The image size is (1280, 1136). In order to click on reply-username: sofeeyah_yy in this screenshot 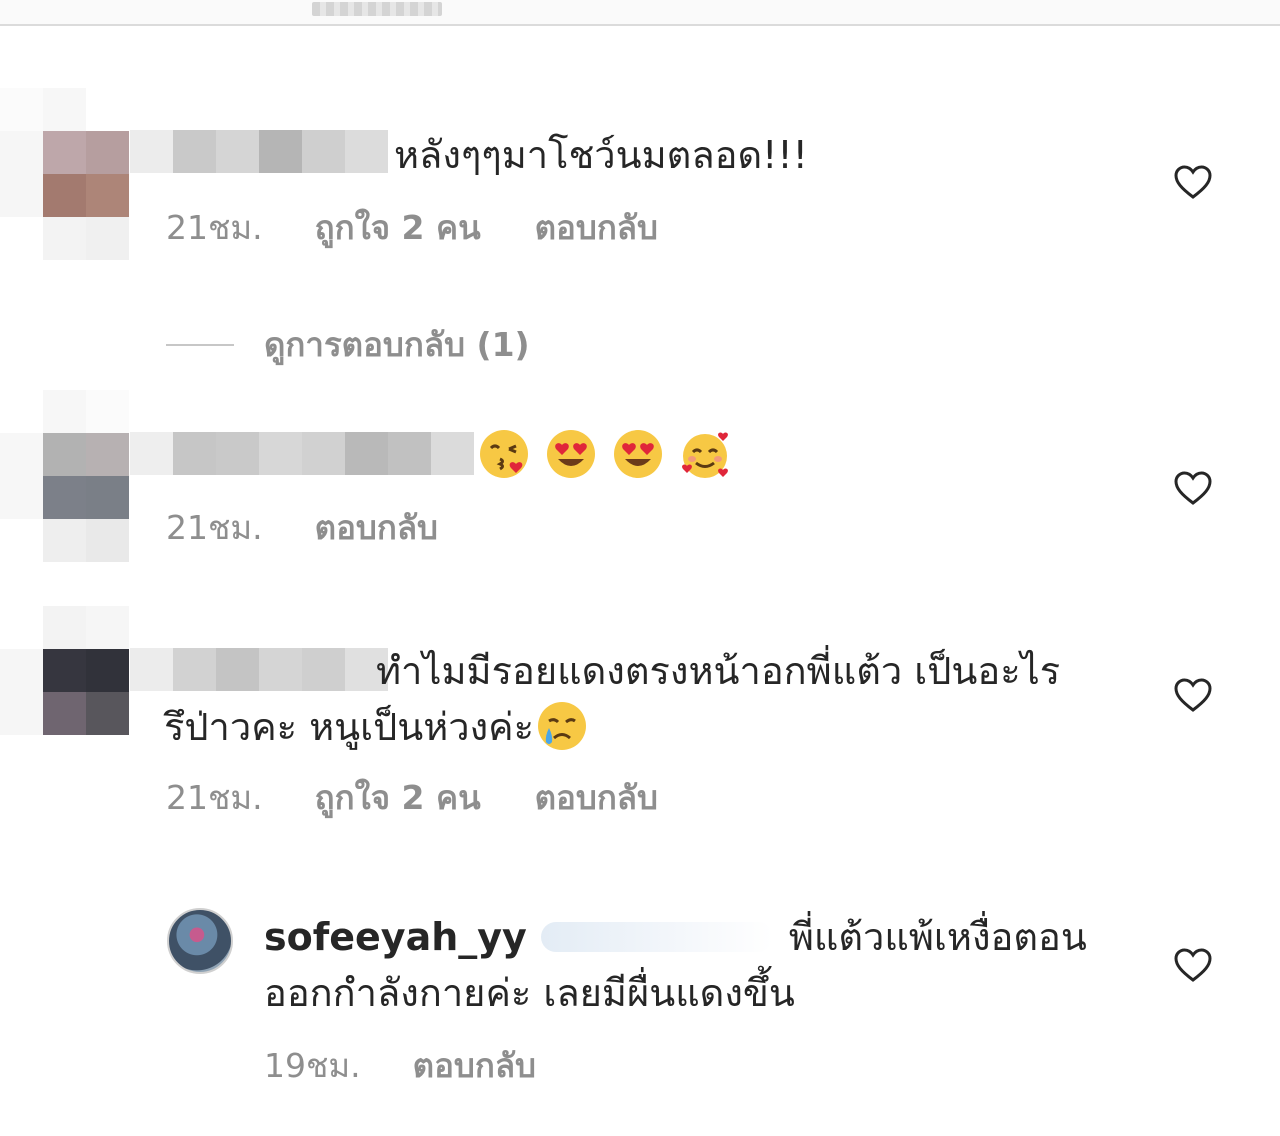, I will do `click(395, 937)`.